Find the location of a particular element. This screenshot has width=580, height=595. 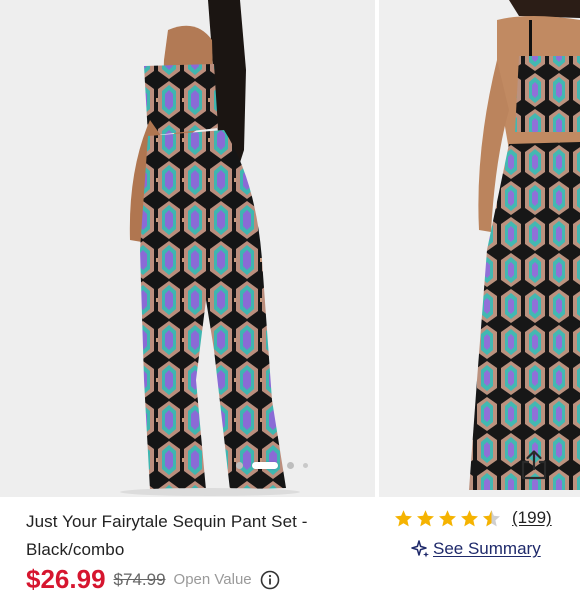

carousel-pagination is located at coordinates (272, 465).